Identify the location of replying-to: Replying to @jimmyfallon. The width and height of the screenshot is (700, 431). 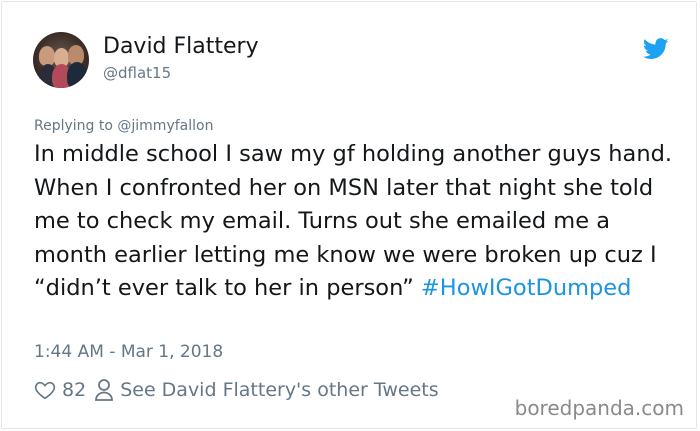
(123, 126).